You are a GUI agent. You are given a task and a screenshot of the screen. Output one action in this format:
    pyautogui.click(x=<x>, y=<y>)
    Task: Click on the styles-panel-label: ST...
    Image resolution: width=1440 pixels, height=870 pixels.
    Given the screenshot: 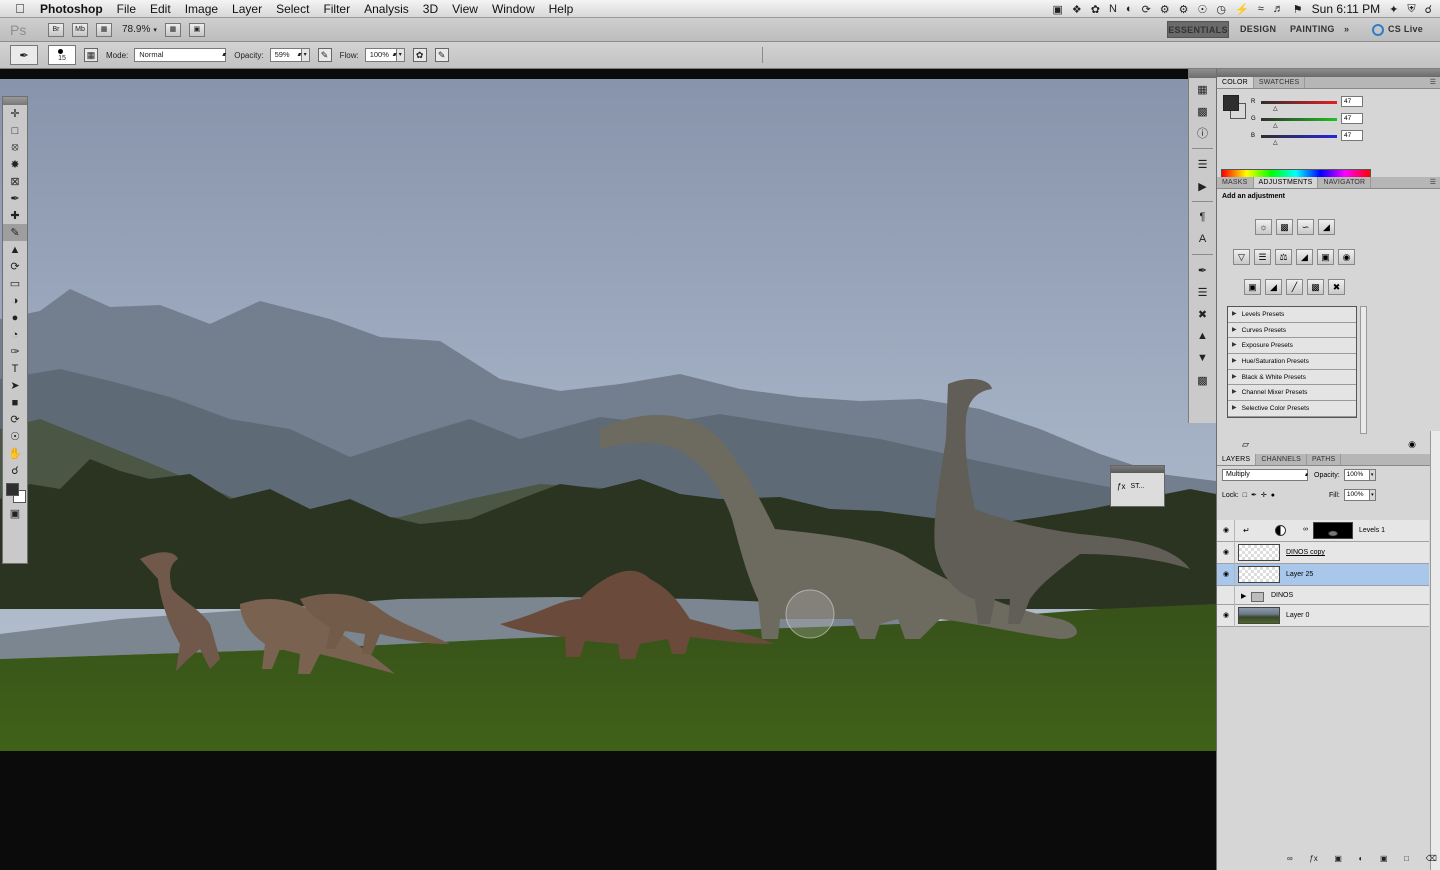 What is the action you would take?
    pyautogui.click(x=1137, y=486)
    